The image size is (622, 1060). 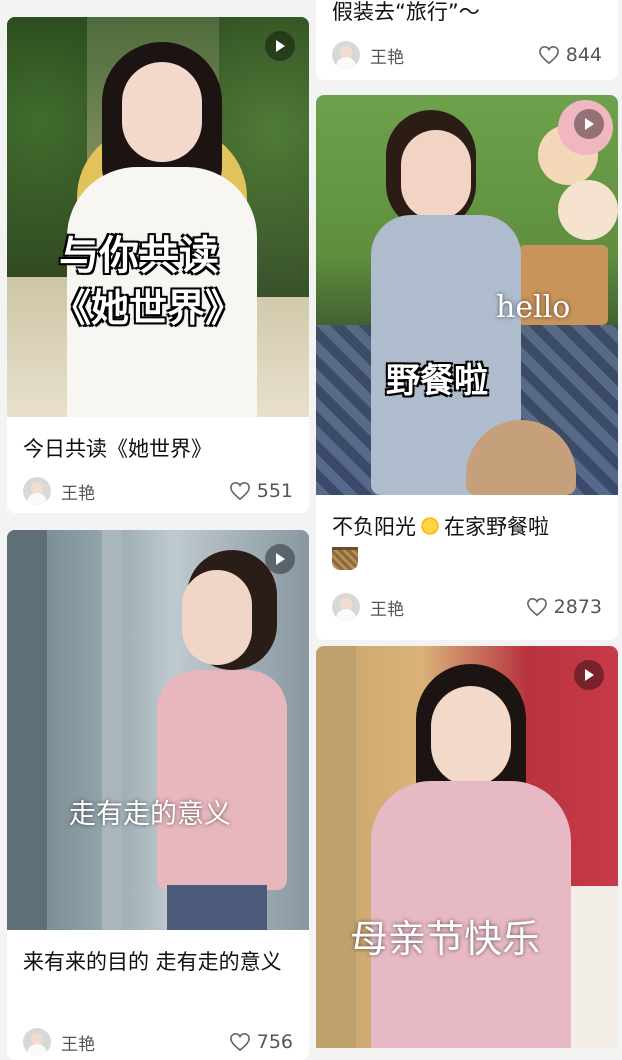 What do you see at coordinates (496, 527) in the screenshot?
I see `card-title-part2: 在家野餐啦` at bounding box center [496, 527].